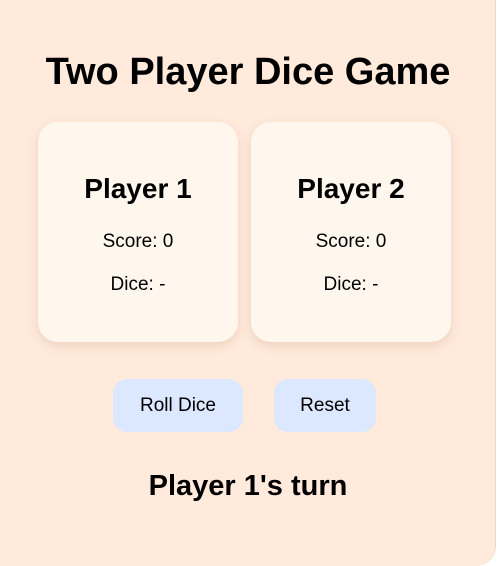  What do you see at coordinates (351, 188) in the screenshot?
I see `player-2-name: Player 2` at bounding box center [351, 188].